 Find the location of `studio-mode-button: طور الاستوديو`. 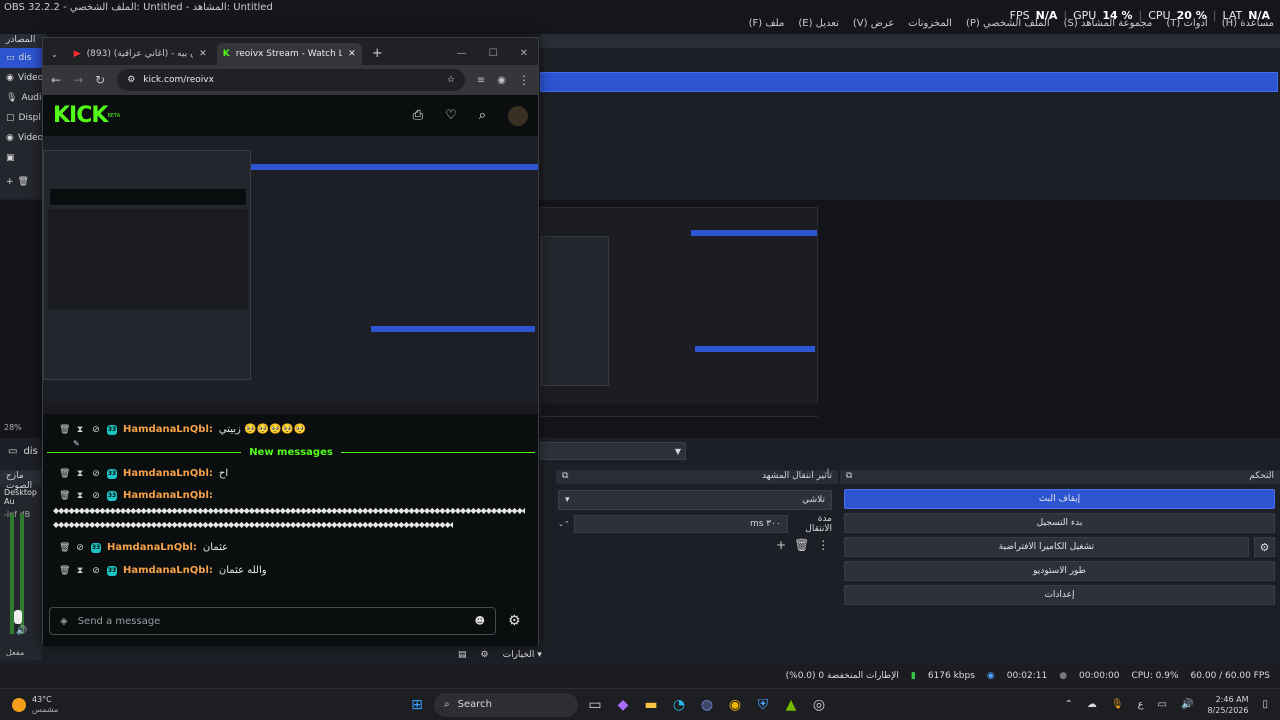

studio-mode-button: طور الاستوديو is located at coordinates (1059, 571).